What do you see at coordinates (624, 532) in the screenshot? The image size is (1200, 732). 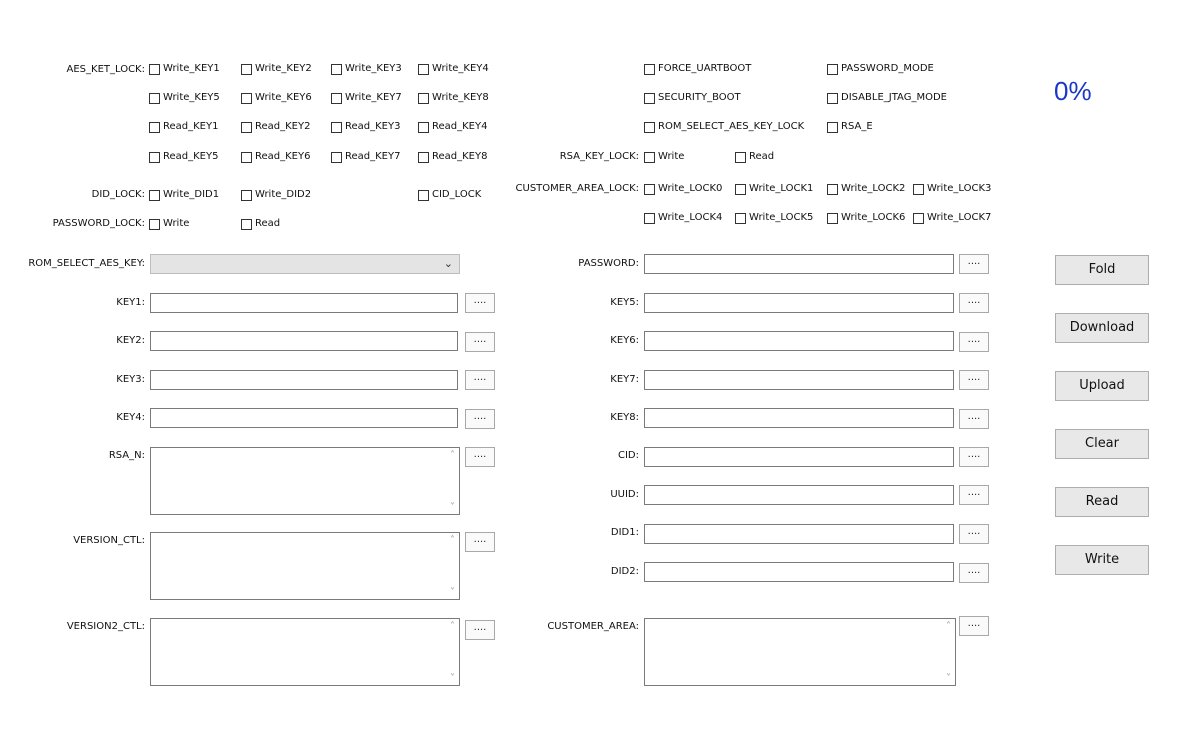 I see `did1-label: DID1:` at bounding box center [624, 532].